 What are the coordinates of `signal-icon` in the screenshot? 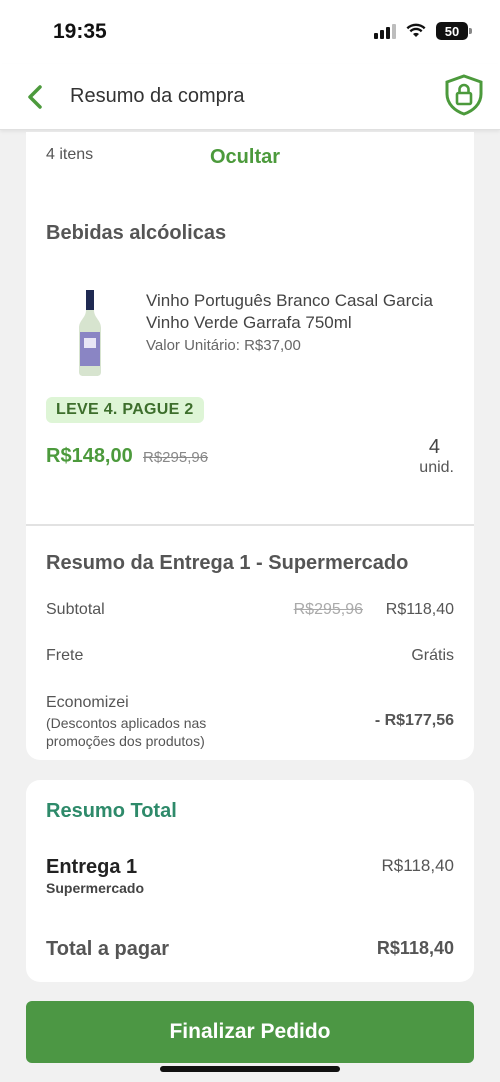 It's located at (385, 31).